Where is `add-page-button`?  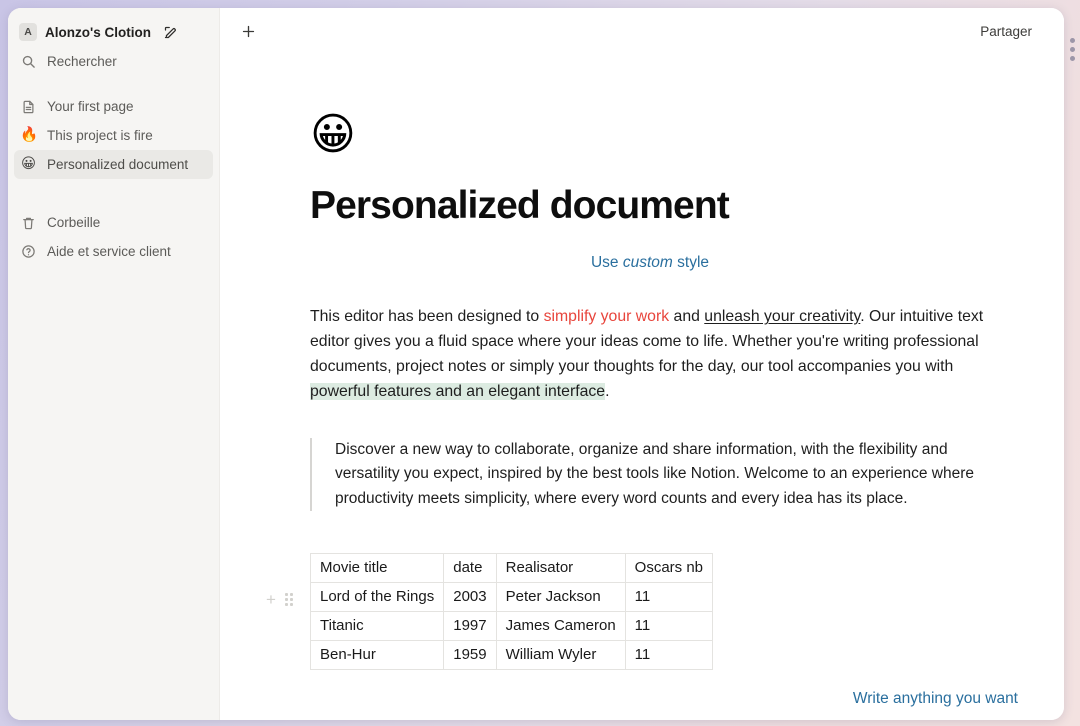
add-page-button is located at coordinates (248, 32).